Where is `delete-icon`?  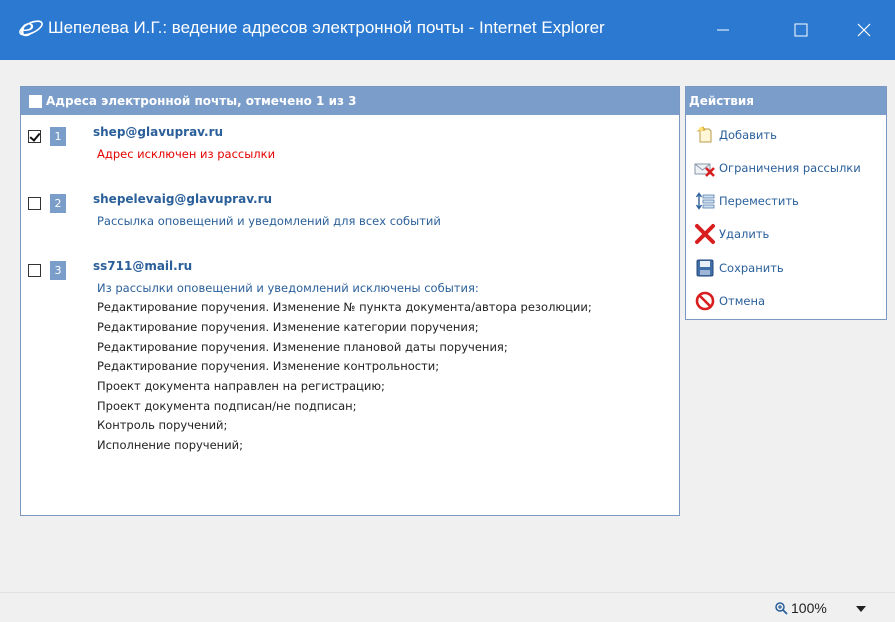
delete-icon is located at coordinates (705, 234).